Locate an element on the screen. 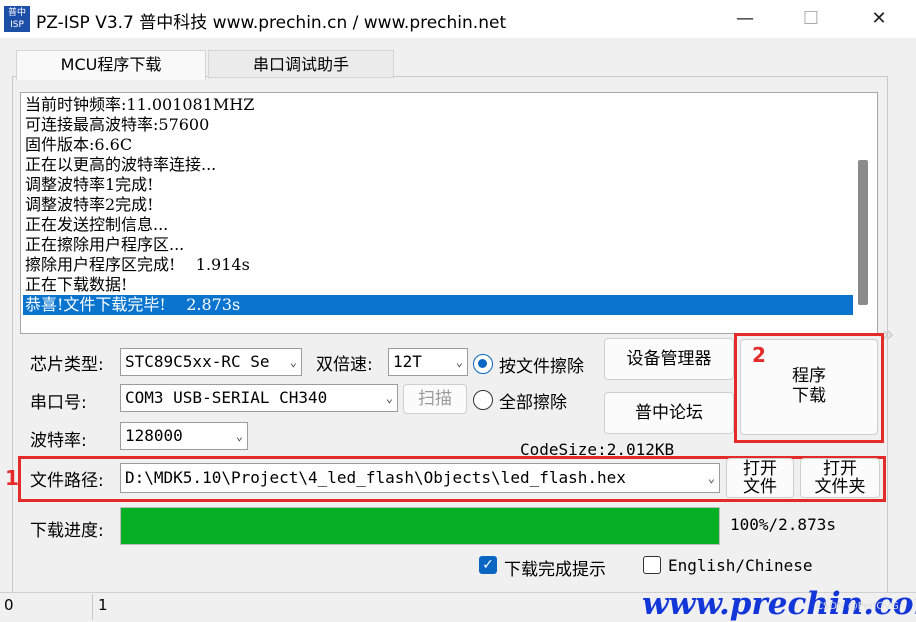 This screenshot has width=916, height=622. log-line: 恭喜!文件下载完毕! 2.873s is located at coordinates (438, 305).